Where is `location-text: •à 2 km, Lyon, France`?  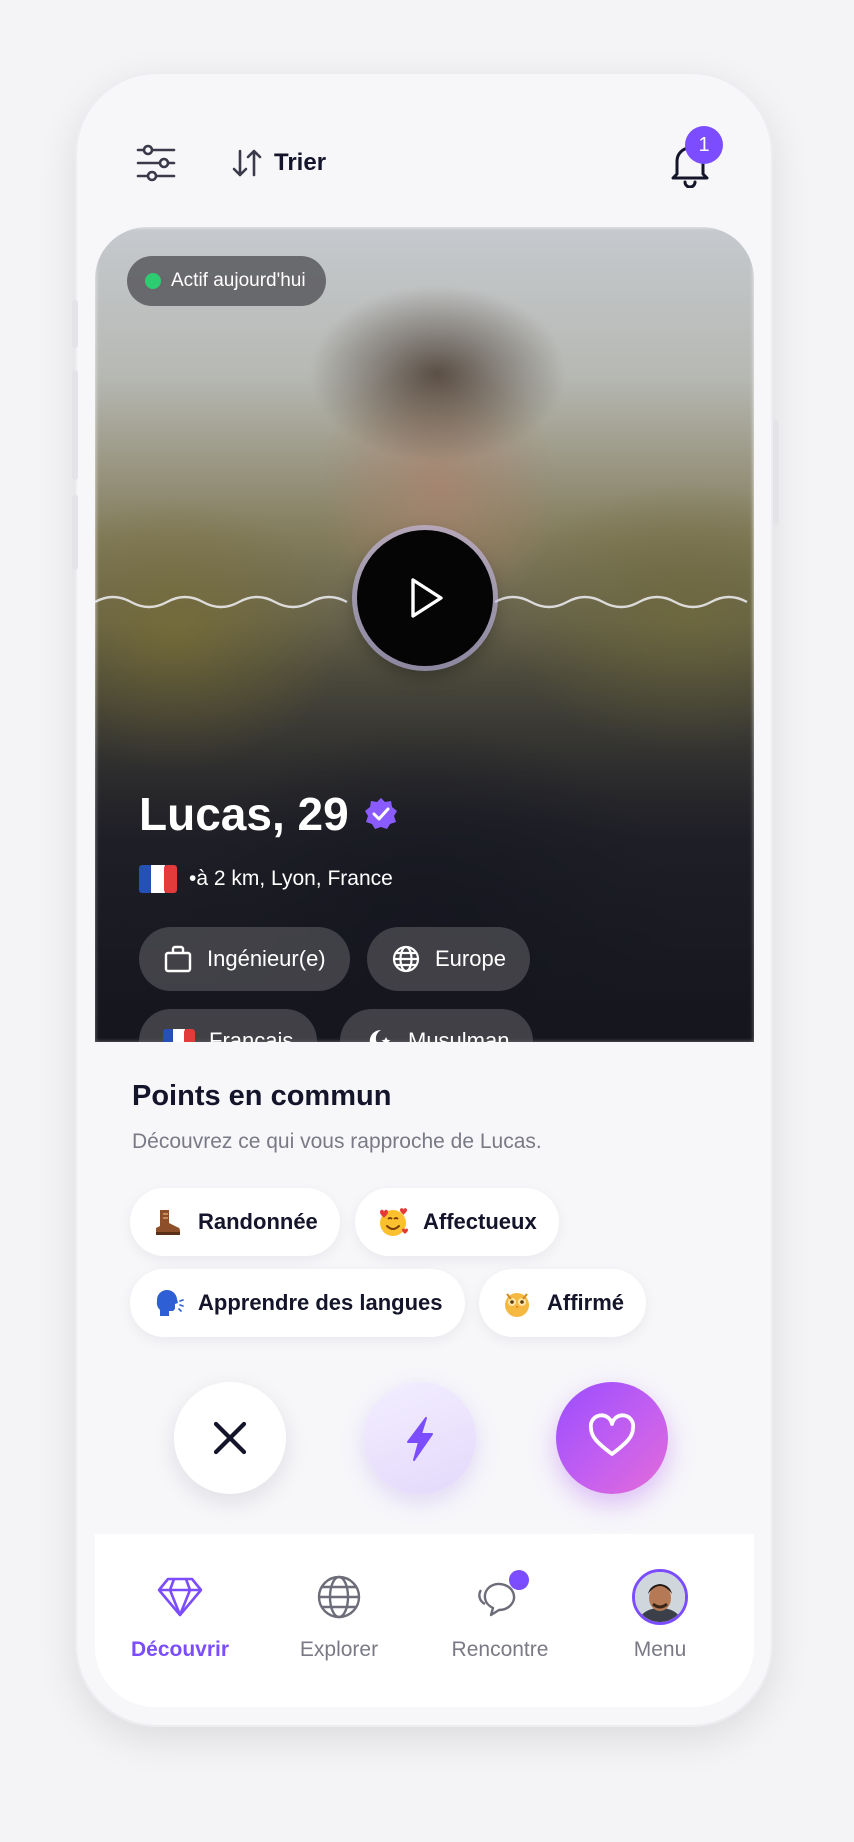
location-text: •à 2 km, Lyon, France is located at coordinates (291, 878).